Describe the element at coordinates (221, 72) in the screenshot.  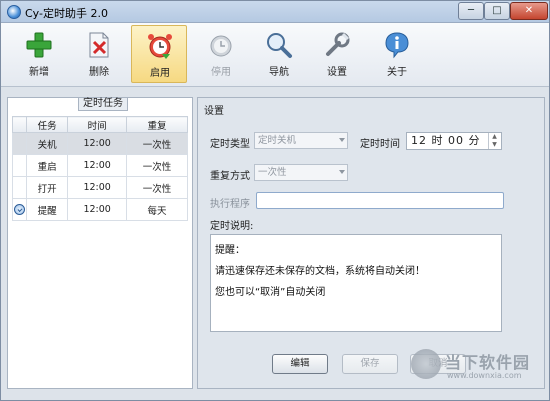
I see `disable-label: 停用` at that location.